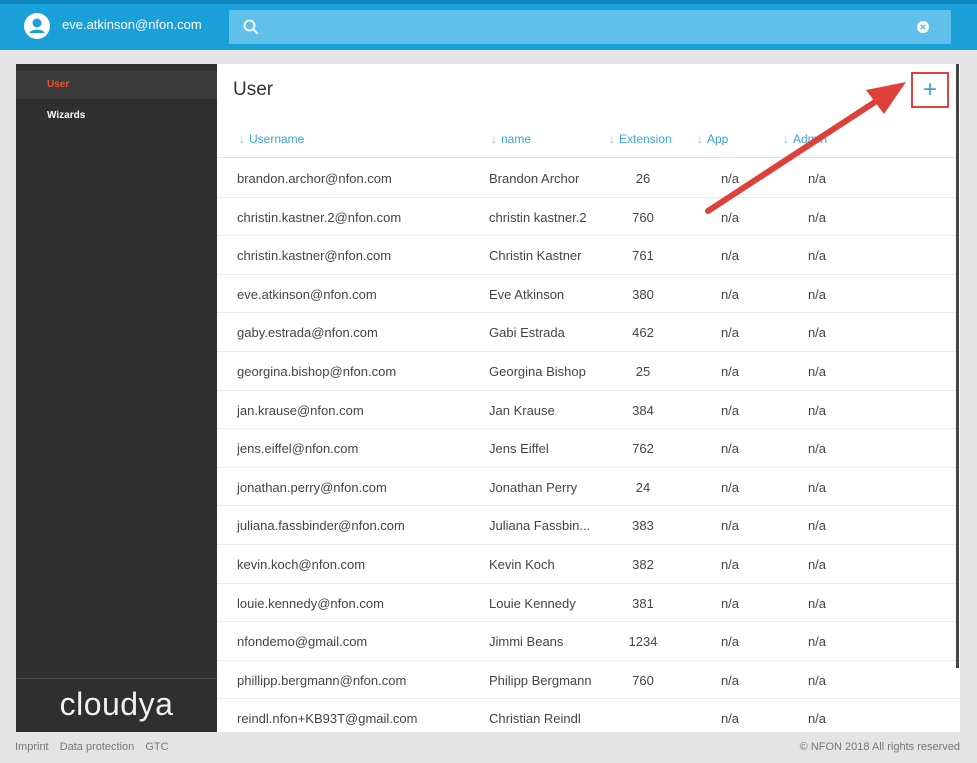  Describe the element at coordinates (712, 139) in the screenshot. I see `column-header-app: ↓ App` at that location.